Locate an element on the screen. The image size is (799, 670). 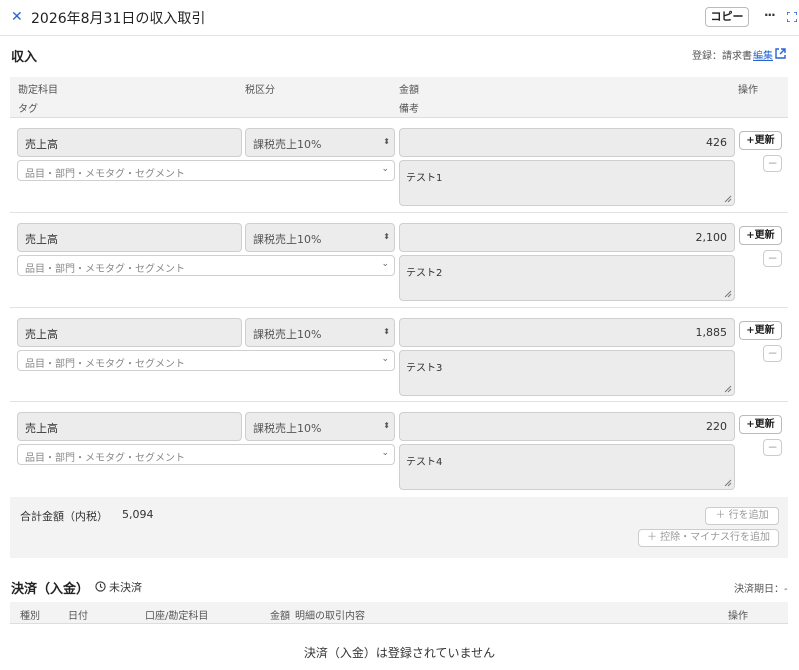
expand-icon is located at coordinates (792, 17).